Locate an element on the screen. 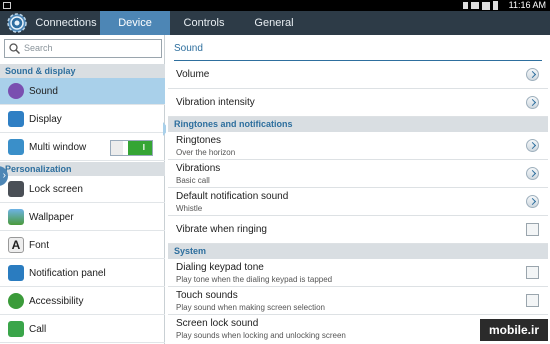 This screenshot has height=344, width=550. mute-icon is located at coordinates (465, 5).